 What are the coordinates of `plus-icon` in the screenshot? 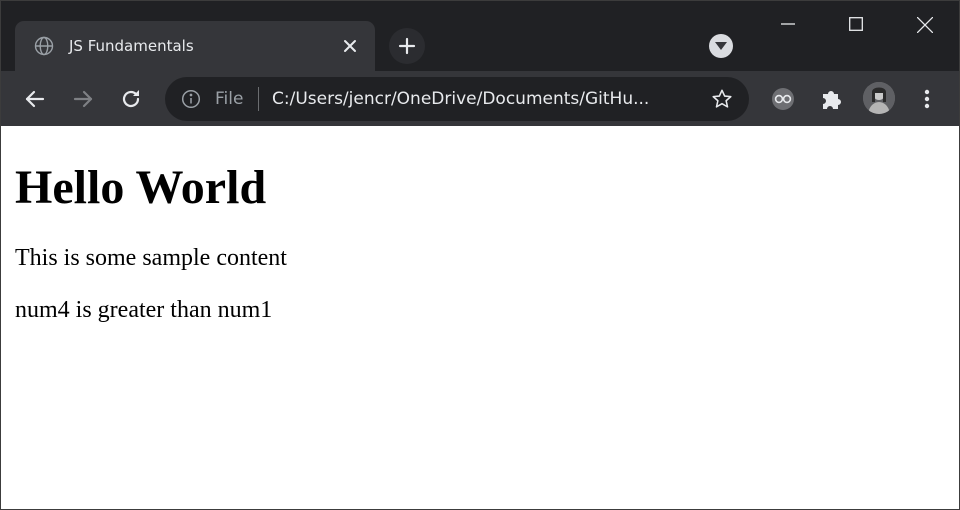 It's located at (407, 46).